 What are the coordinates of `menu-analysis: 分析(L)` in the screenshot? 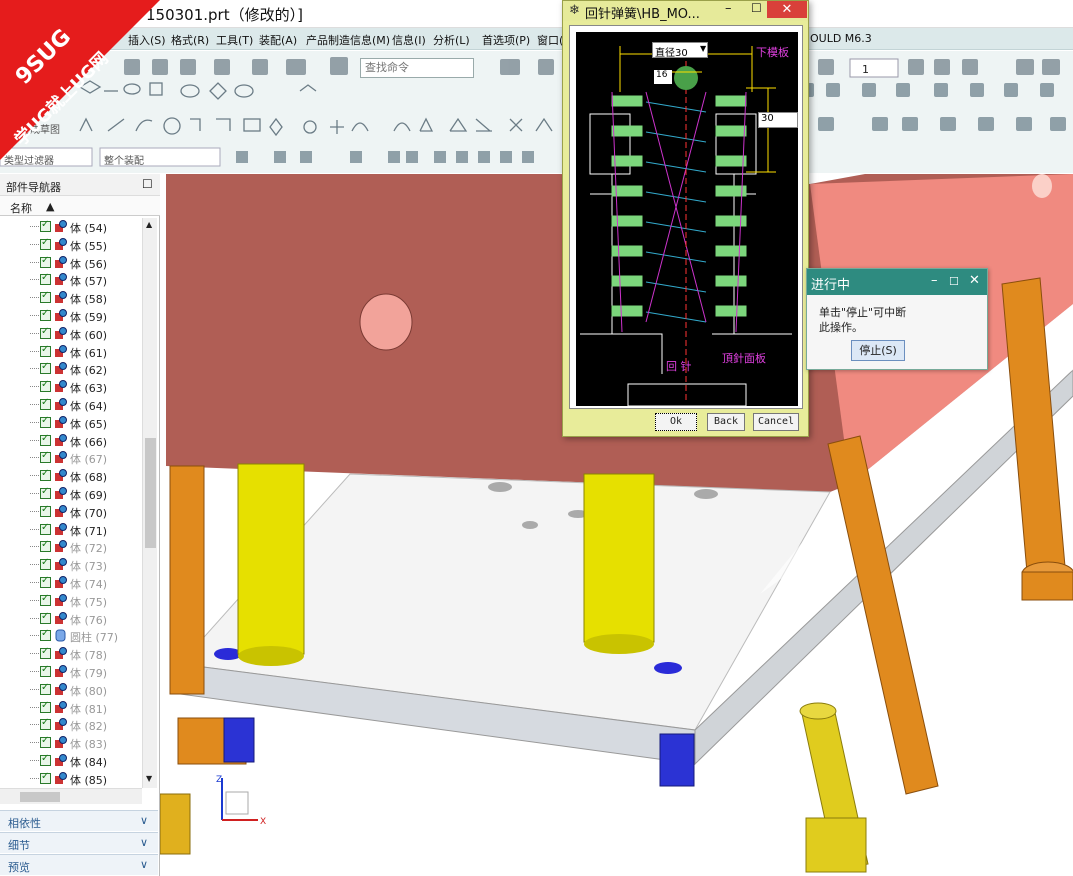 It's located at (451, 40).